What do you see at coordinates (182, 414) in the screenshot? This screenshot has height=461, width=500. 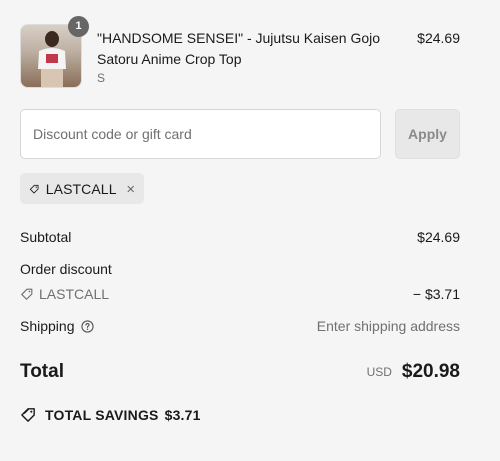 I see `savings-value: $3.71` at bounding box center [182, 414].